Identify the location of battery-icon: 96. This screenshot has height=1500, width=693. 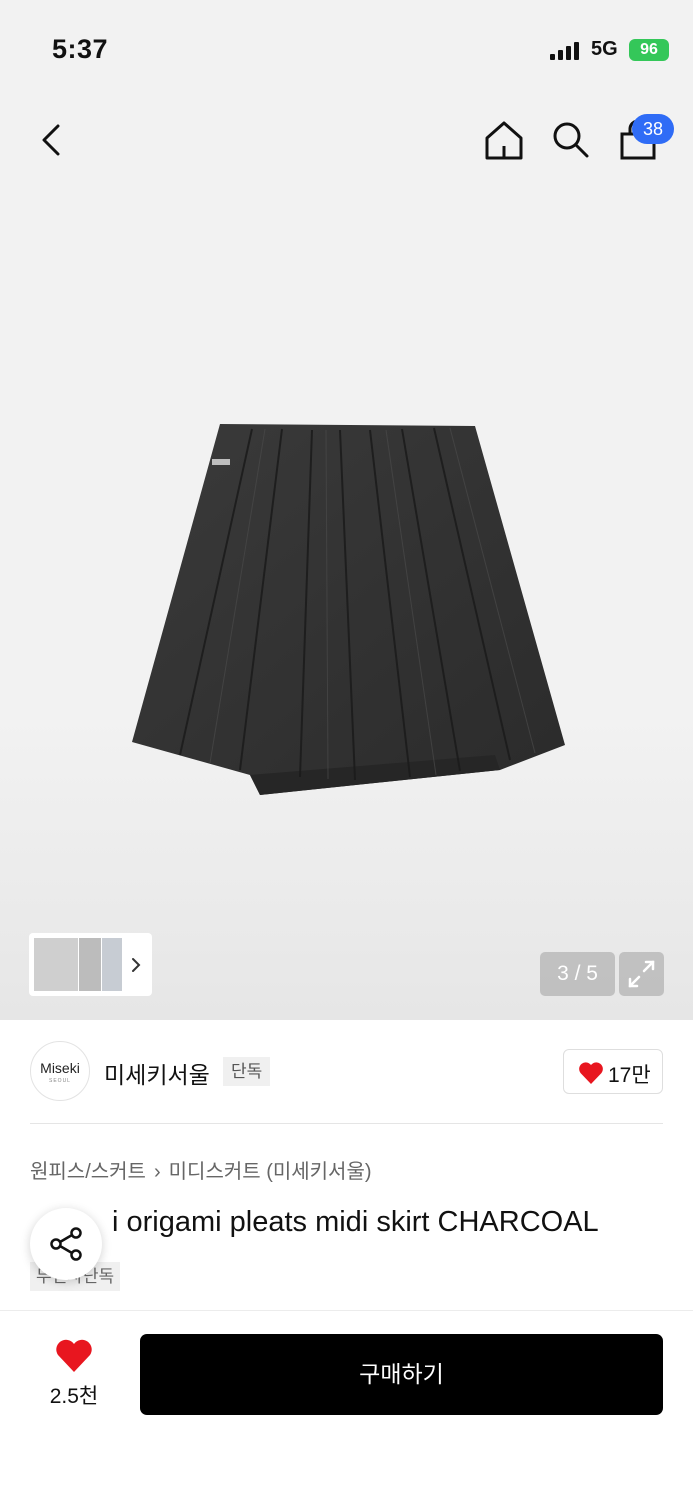
(649, 50).